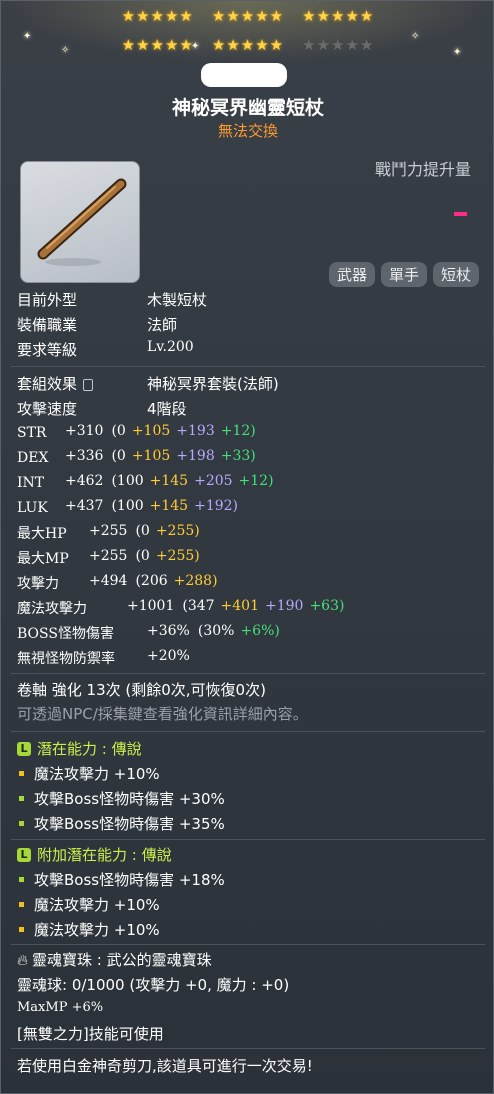 The width and height of the screenshot is (494, 1094). What do you see at coordinates (169, 506) in the screenshot?
I see `stat-bonus: +145` at bounding box center [169, 506].